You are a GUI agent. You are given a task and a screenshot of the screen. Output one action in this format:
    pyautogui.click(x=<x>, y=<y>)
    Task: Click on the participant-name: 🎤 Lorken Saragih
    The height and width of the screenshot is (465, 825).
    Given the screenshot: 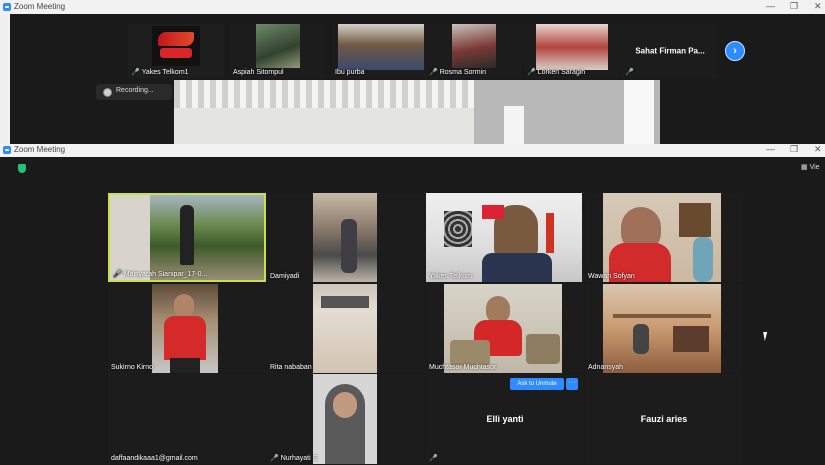 What is the action you would take?
    pyautogui.click(x=556, y=72)
    